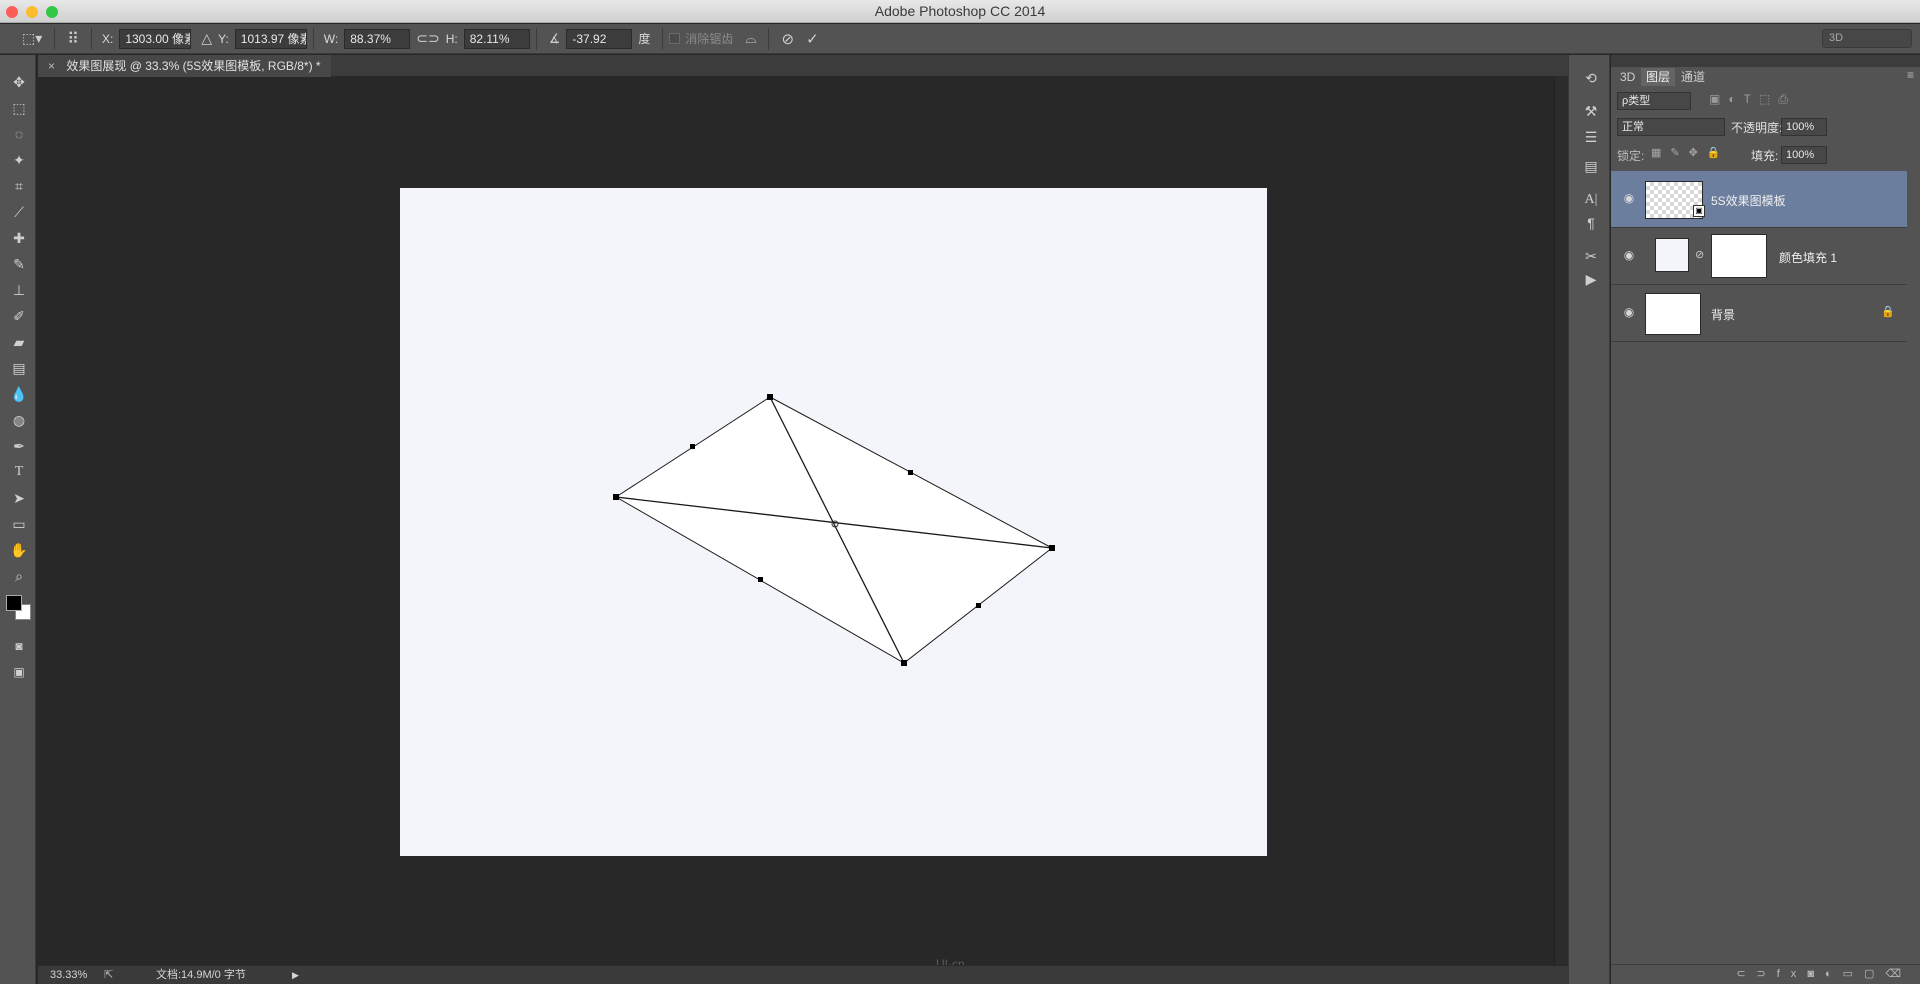 The width and height of the screenshot is (1920, 984). I want to click on lock-icons: ▦✎✥🔒, so click(1690, 152).